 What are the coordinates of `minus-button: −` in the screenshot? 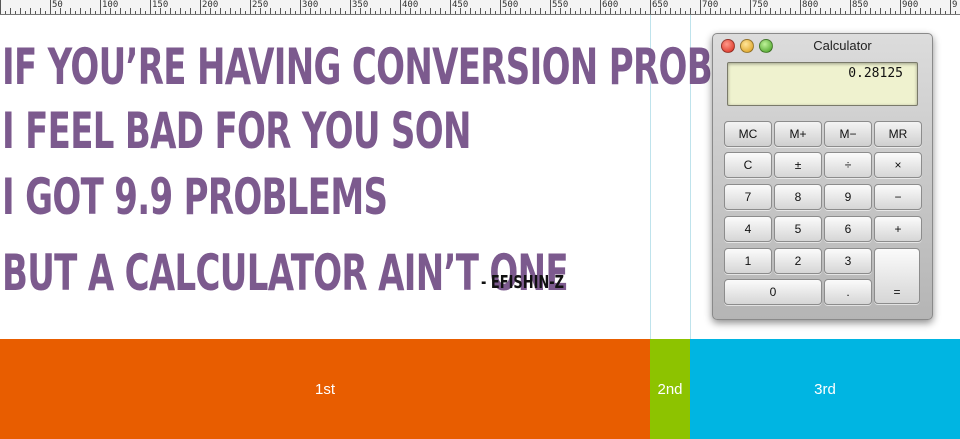 It's located at (898, 197).